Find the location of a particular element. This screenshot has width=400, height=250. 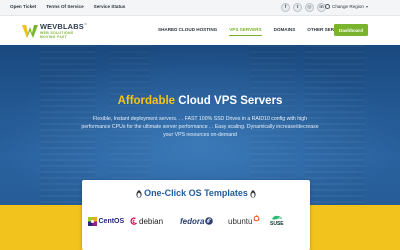

change-region-button: Change Region ▾ is located at coordinates (346, 6).